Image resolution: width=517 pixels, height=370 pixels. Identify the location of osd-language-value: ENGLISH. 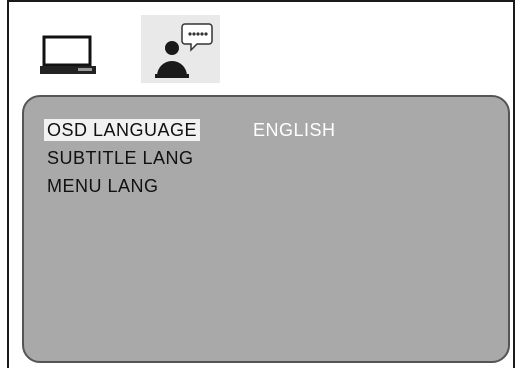
(294, 130).